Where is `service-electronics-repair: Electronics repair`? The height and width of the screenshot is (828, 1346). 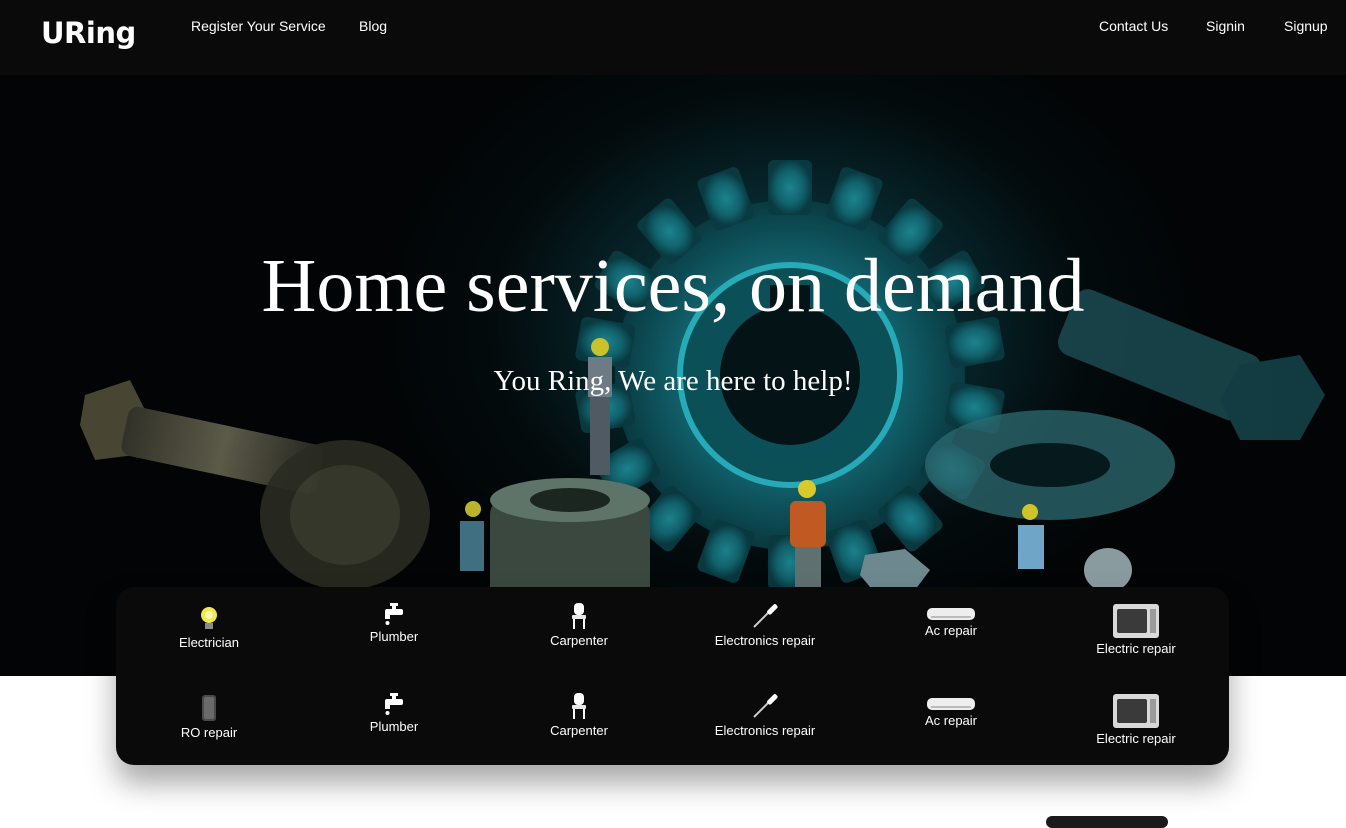
service-electronics-repair: Electronics repair is located at coordinates (765, 624).